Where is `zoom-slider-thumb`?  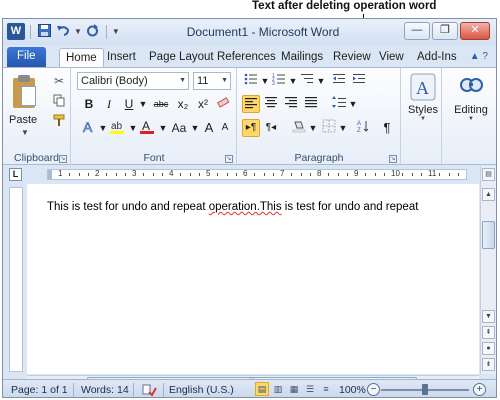 zoom-slider-thumb is located at coordinates (425, 389).